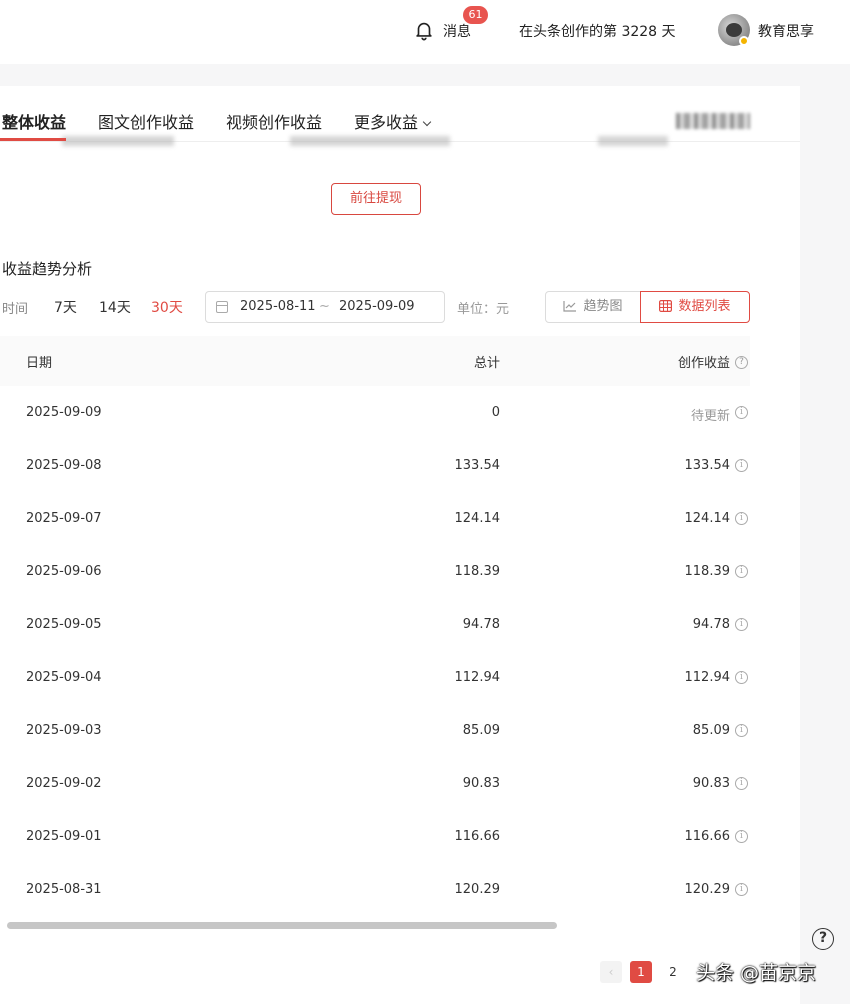  I want to click on chevron-down-icon, so click(427, 122).